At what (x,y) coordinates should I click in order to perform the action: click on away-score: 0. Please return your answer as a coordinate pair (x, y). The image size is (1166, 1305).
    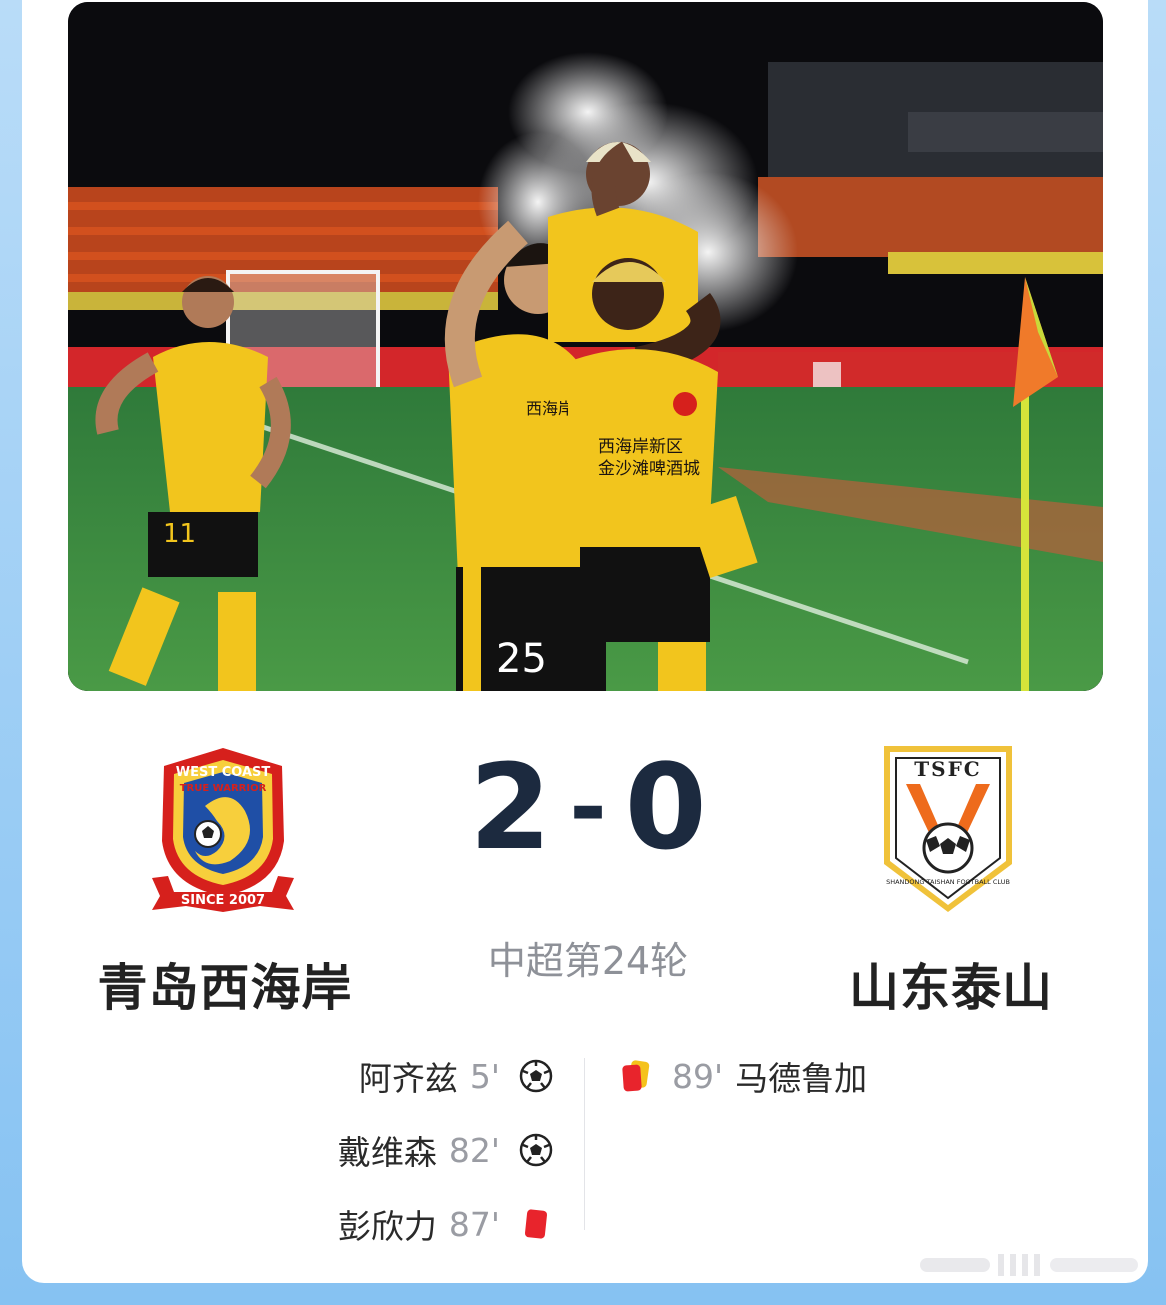
    Looking at the image, I should click on (665, 807).